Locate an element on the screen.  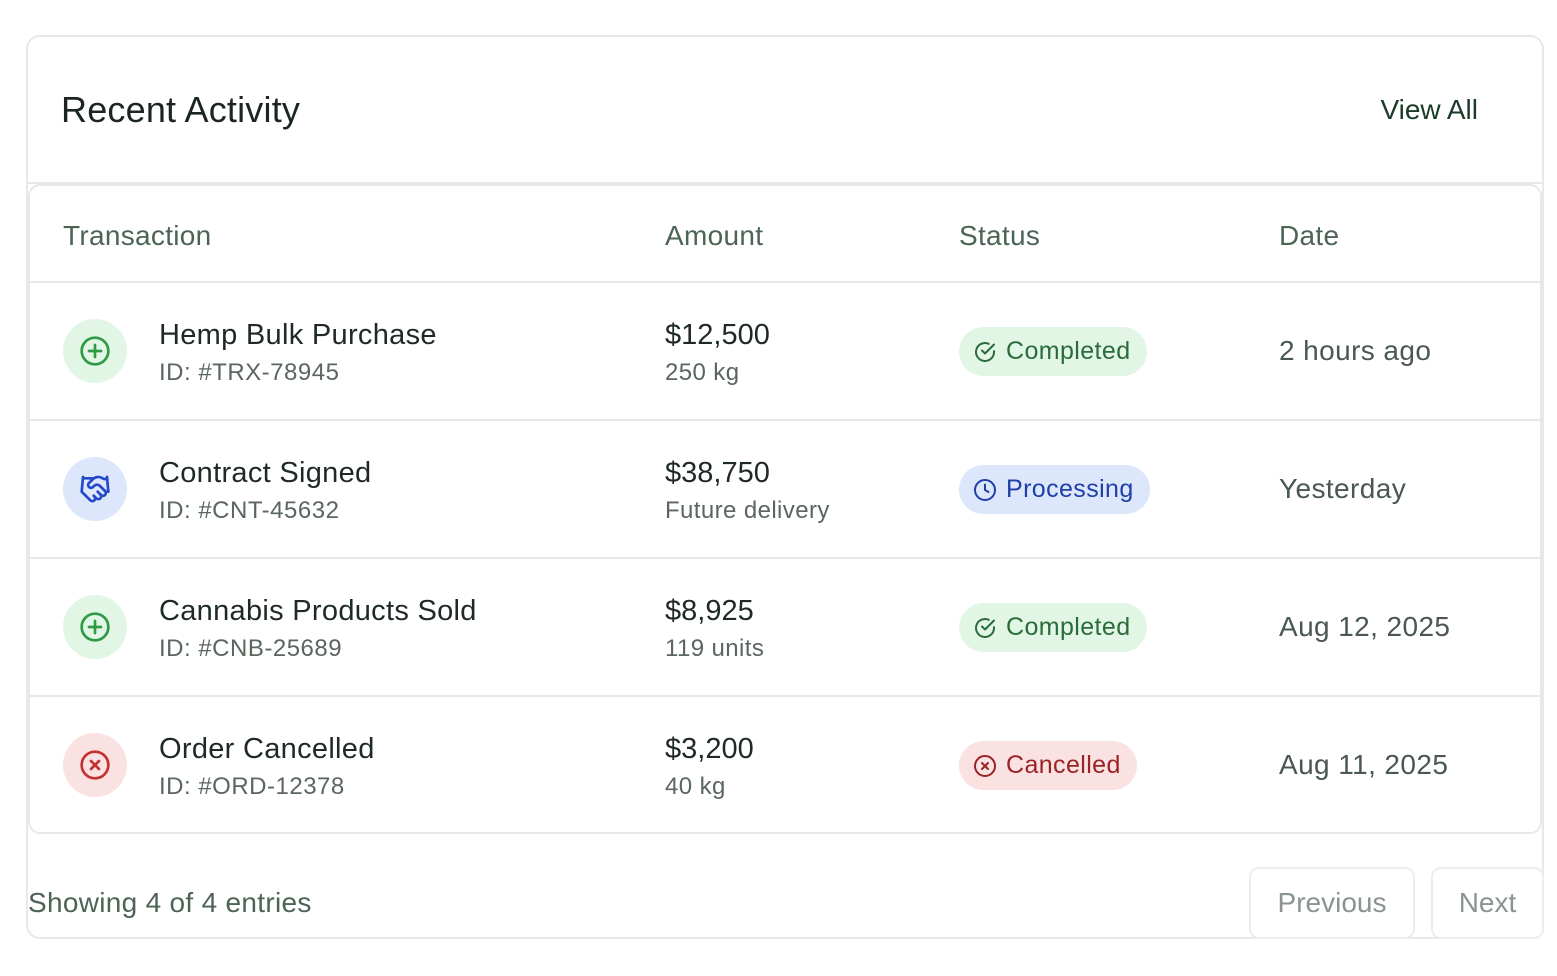
next-button: Next is located at coordinates (1487, 903).